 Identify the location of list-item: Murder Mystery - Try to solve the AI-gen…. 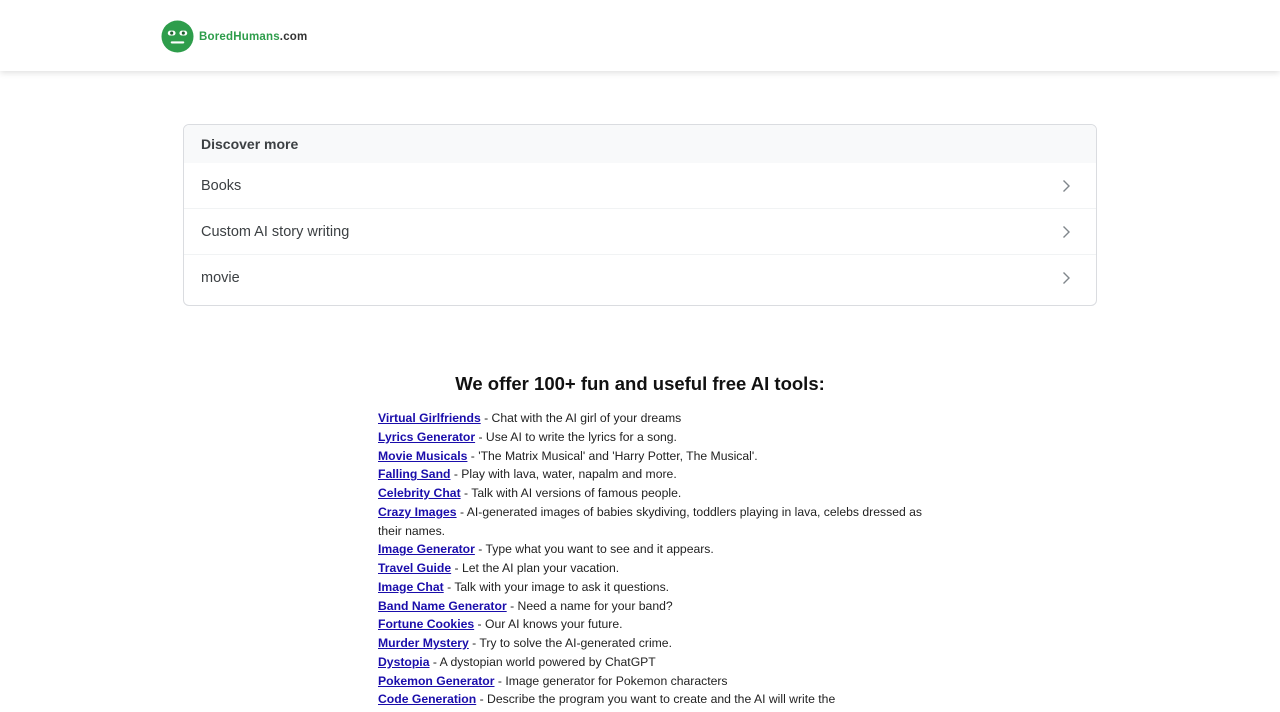
(658, 643).